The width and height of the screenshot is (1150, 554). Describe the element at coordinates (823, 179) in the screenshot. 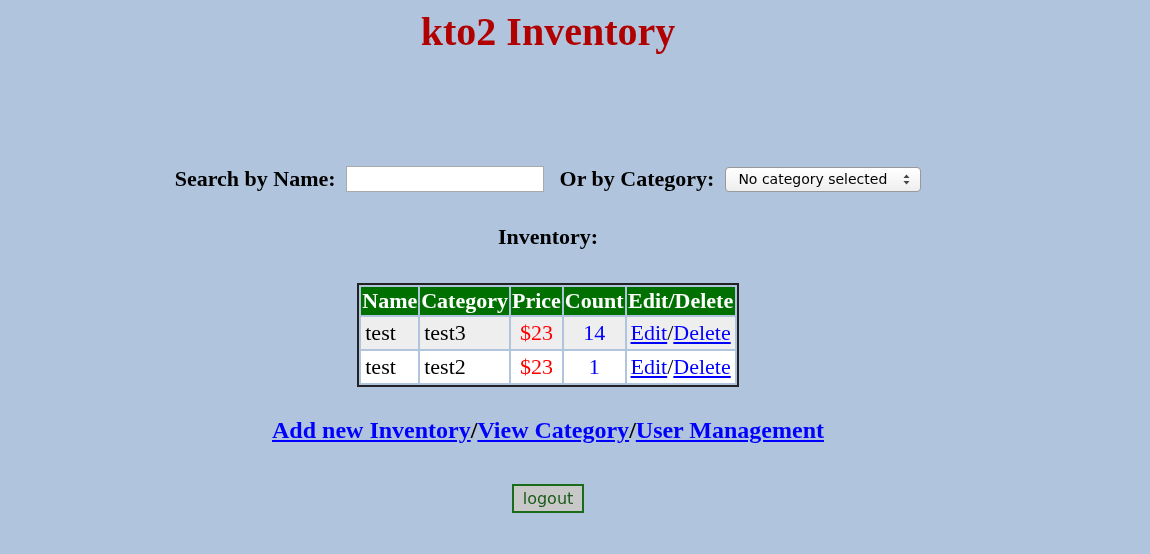

I see `category-dropdown: No category selected` at that location.